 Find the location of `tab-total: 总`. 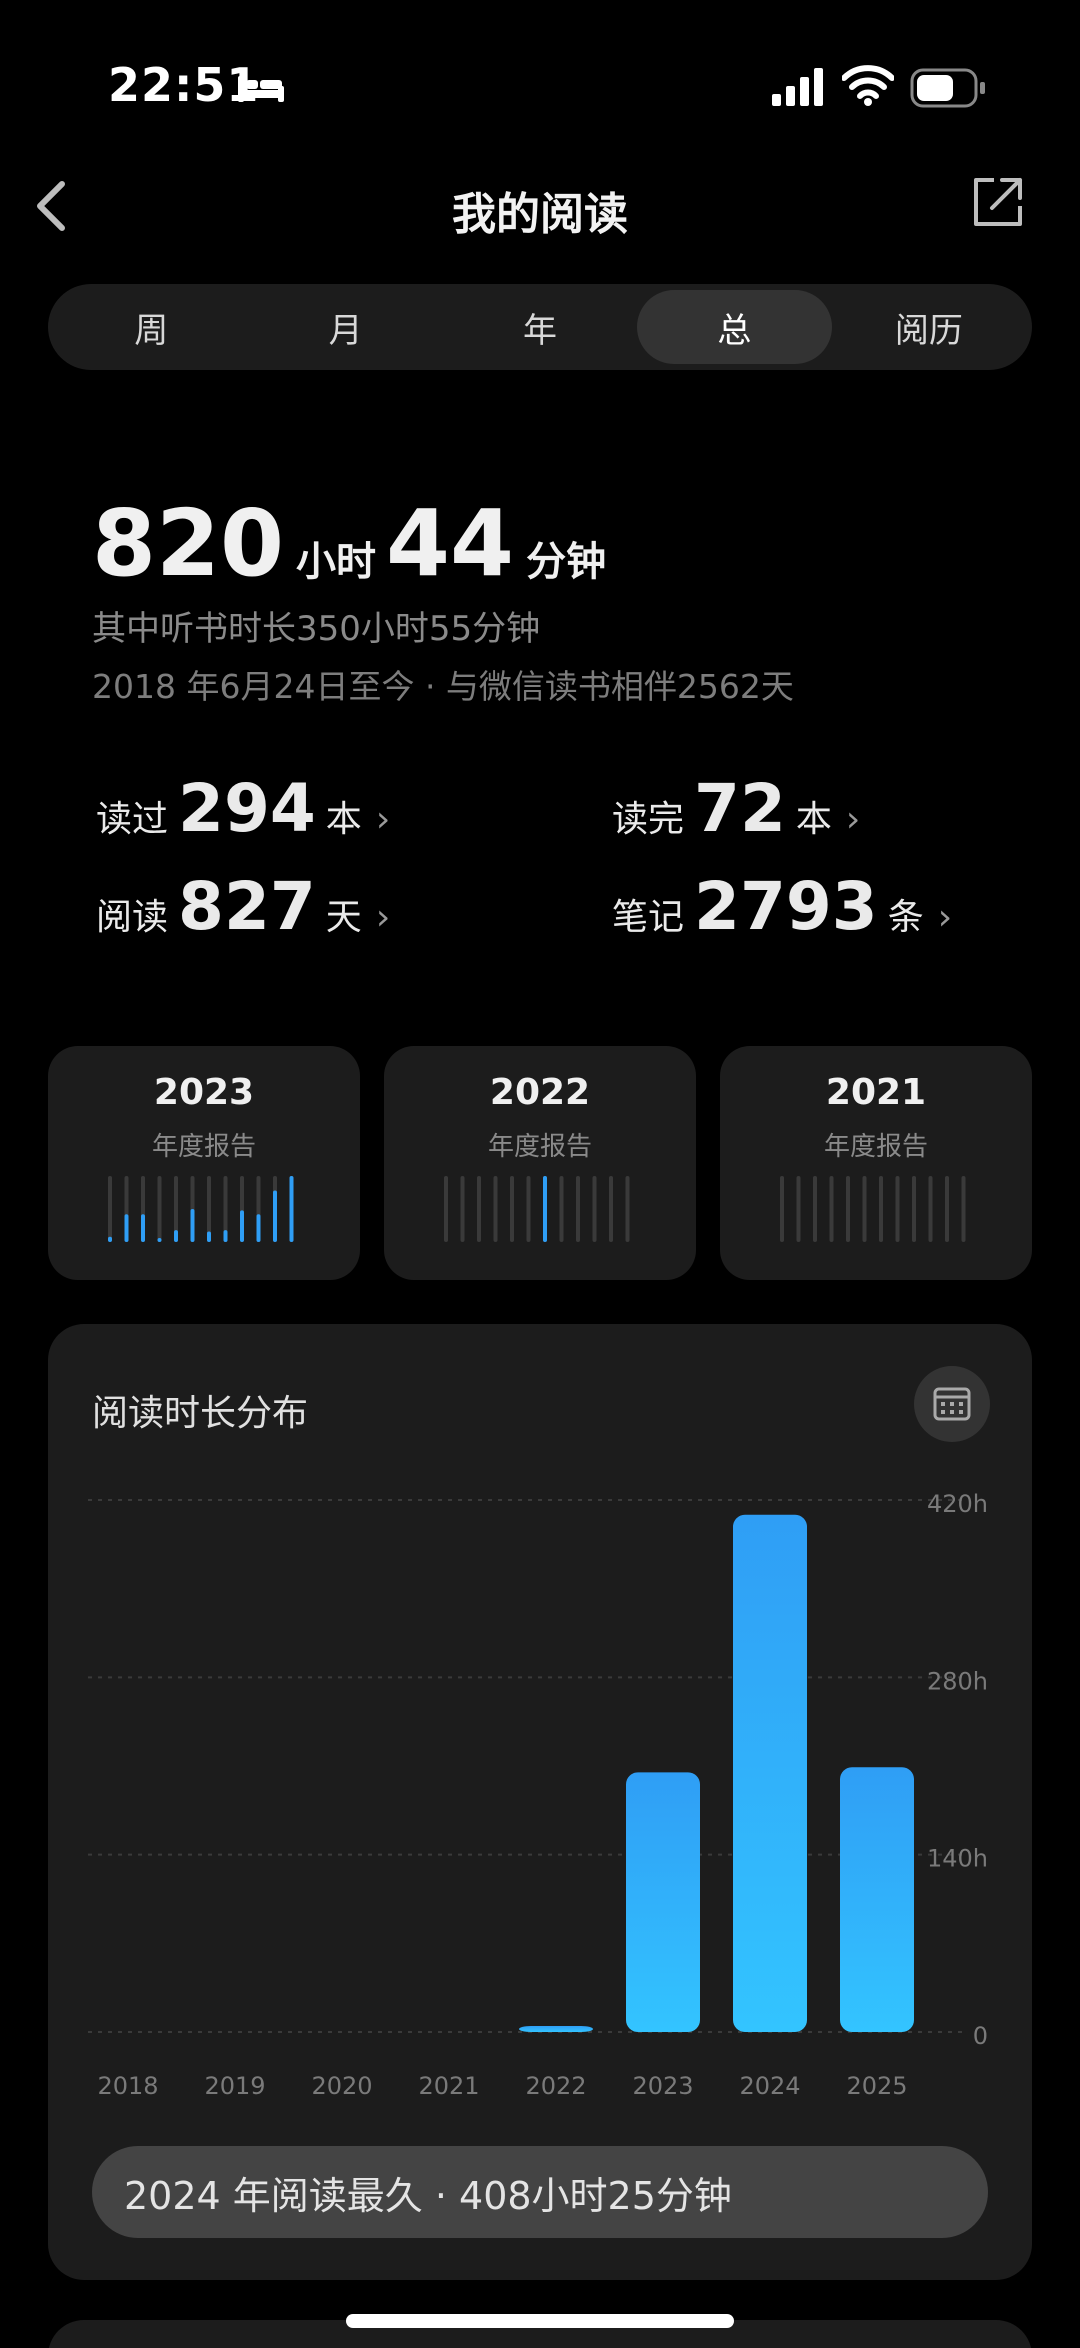

tab-total: 总 is located at coordinates (734, 327).